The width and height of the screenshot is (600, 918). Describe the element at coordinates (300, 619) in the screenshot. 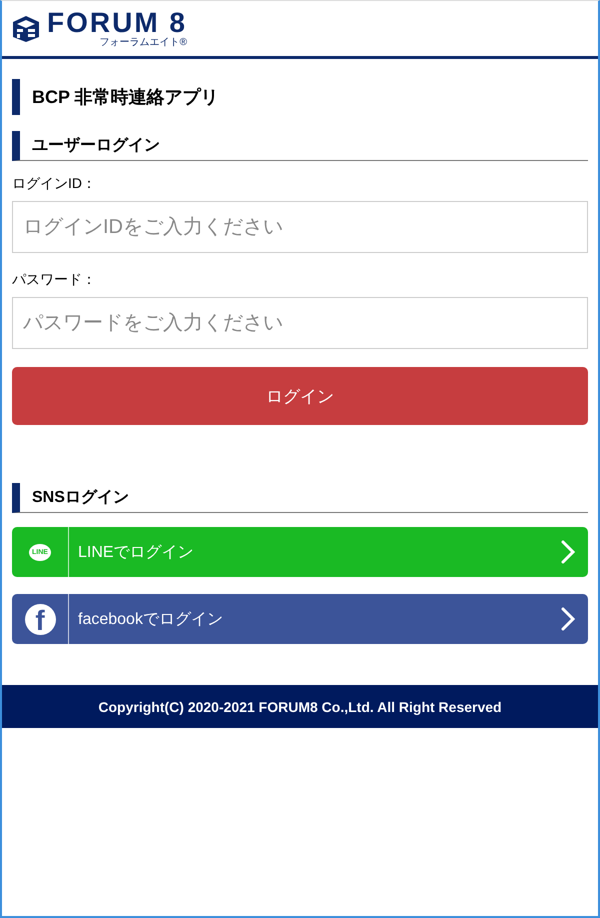

I see `sns-login-button: f facebookでログイン` at that location.